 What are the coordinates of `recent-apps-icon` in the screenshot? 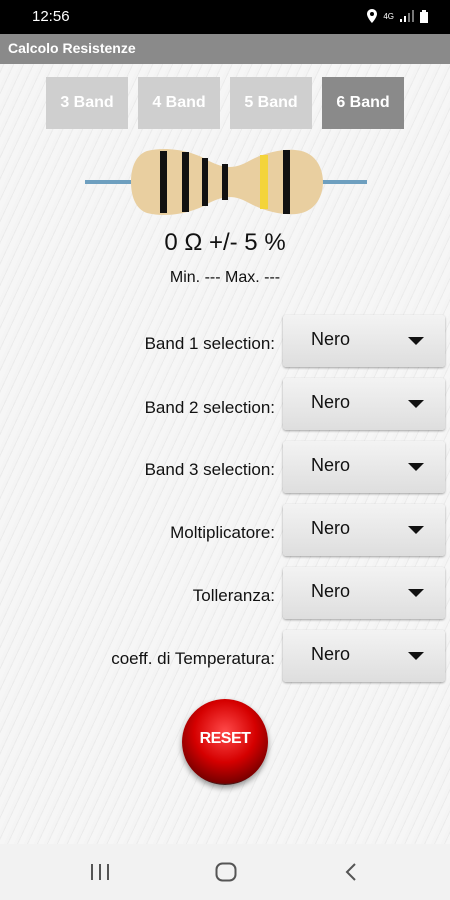 It's located at (100, 872).